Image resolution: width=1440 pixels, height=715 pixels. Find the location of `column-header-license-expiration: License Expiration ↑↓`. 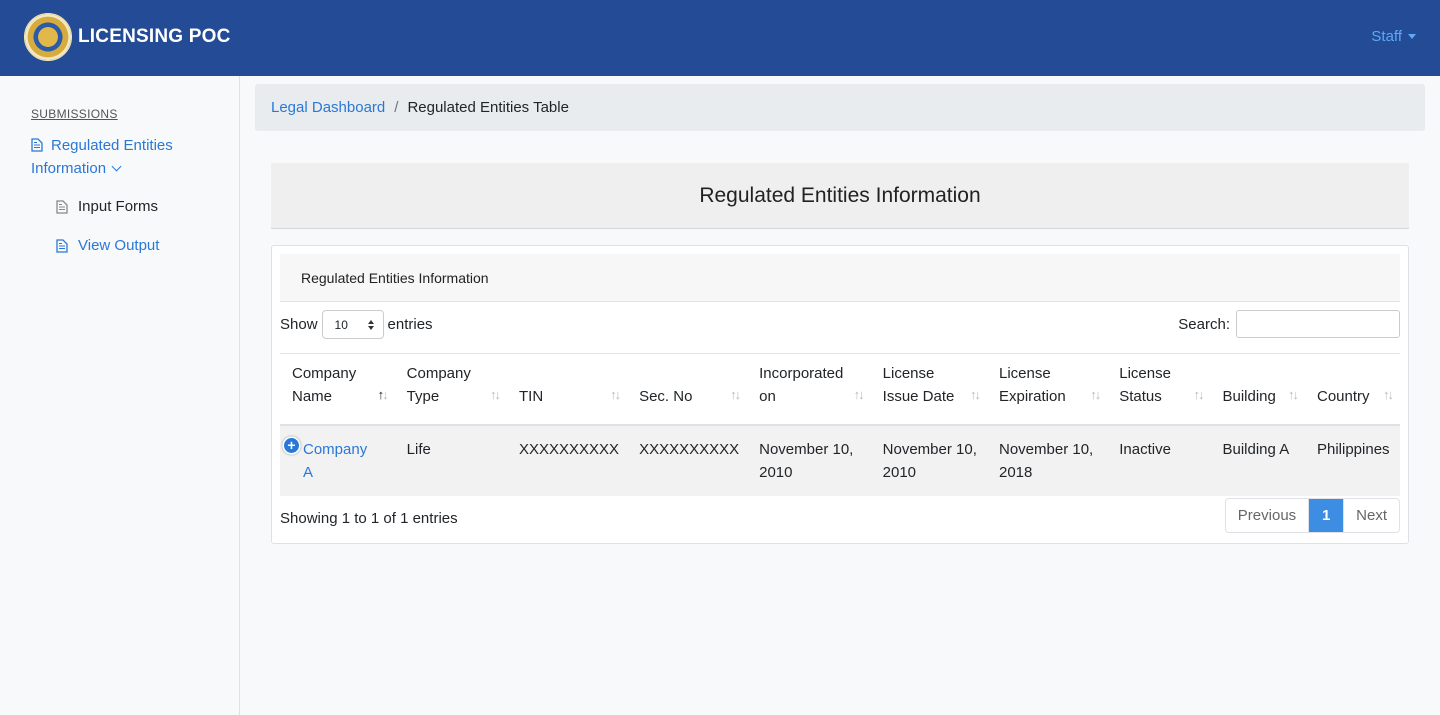

column-header-license-expiration: License Expiration ↑↓ is located at coordinates (1047, 390).